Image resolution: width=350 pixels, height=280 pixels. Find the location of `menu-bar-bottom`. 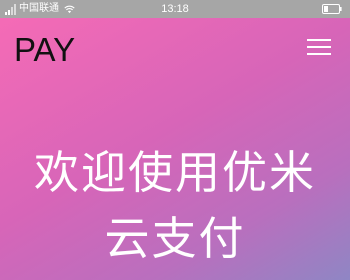

menu-bar-bottom is located at coordinates (319, 54).